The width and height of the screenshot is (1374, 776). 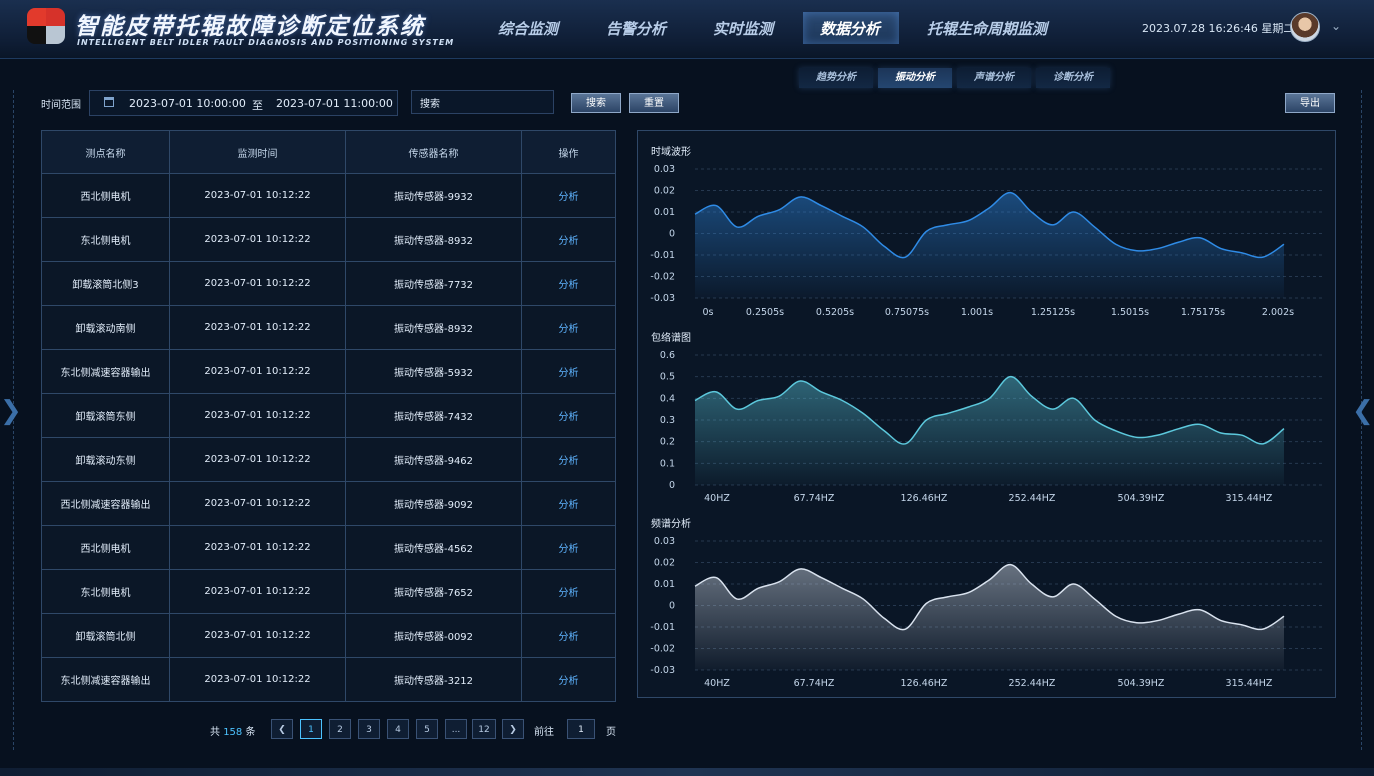 I want to click on header-datetime: 2023.07.28 16:26:46 星期二, so click(x=1218, y=28).